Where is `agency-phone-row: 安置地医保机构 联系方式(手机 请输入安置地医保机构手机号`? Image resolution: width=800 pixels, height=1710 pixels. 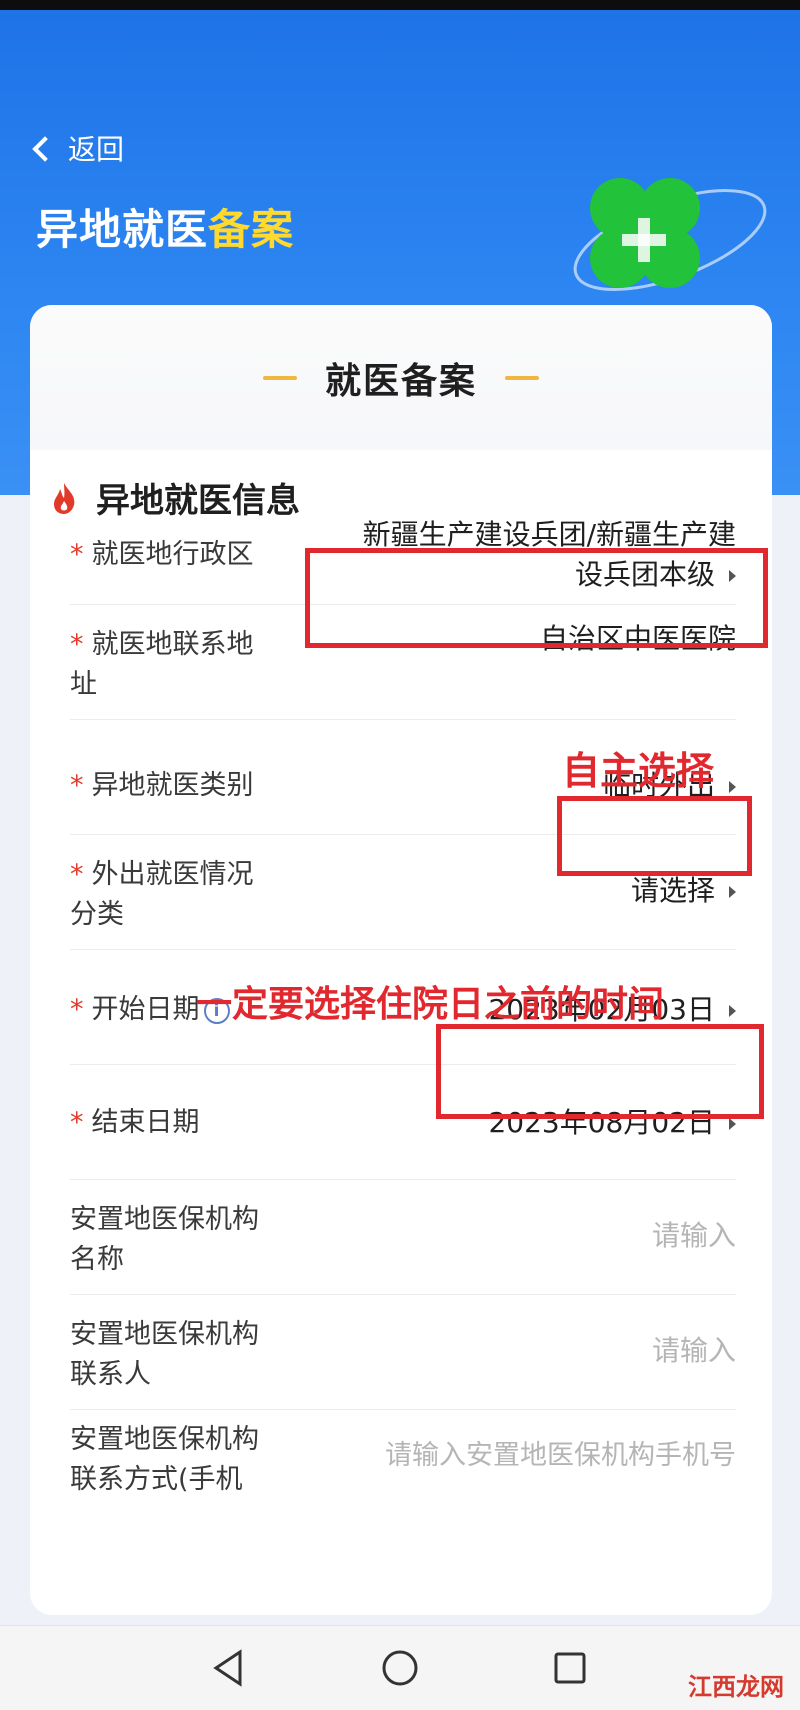
agency-phone-row: 安置地医保机构 联系方式(手机 请输入安置地医保机构手机号 is located at coordinates (403, 1462).